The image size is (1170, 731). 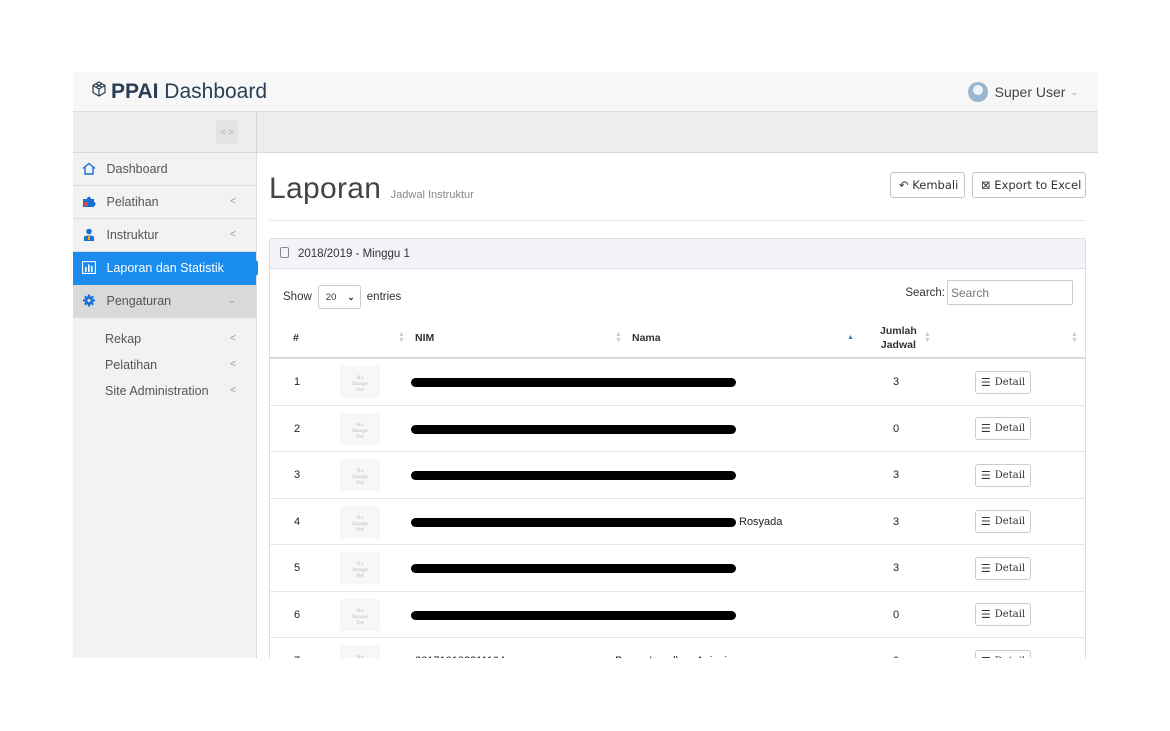 I want to click on panel-heading-text: 2018/2019 - Minggu 1, so click(x=354, y=254).